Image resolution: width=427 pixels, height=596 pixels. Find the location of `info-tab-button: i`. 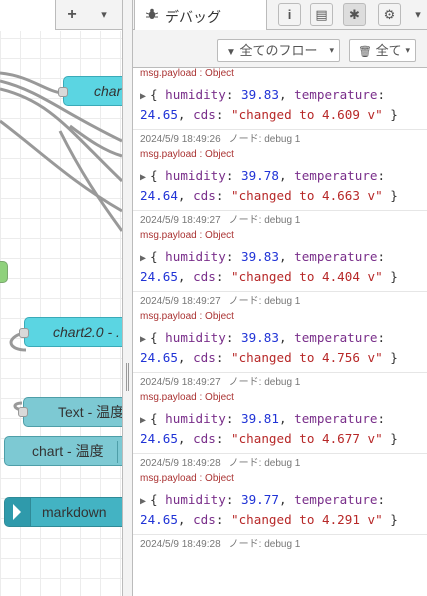

info-tab-button: i is located at coordinates (289, 14).